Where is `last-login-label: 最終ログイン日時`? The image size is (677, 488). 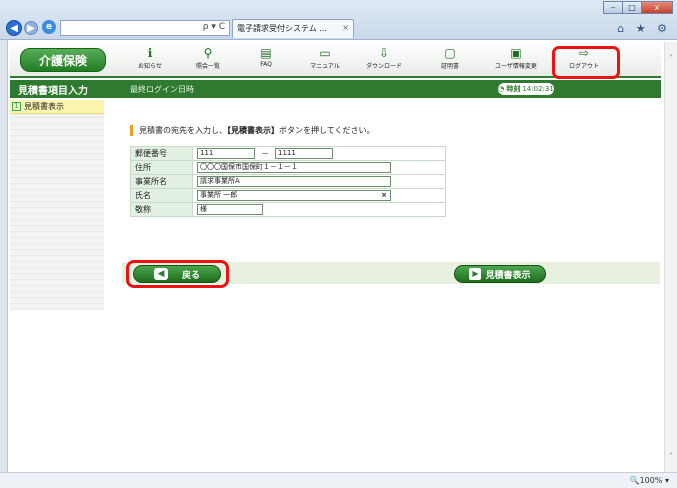
last-login-label: 最終ログイン日時 is located at coordinates (162, 89).